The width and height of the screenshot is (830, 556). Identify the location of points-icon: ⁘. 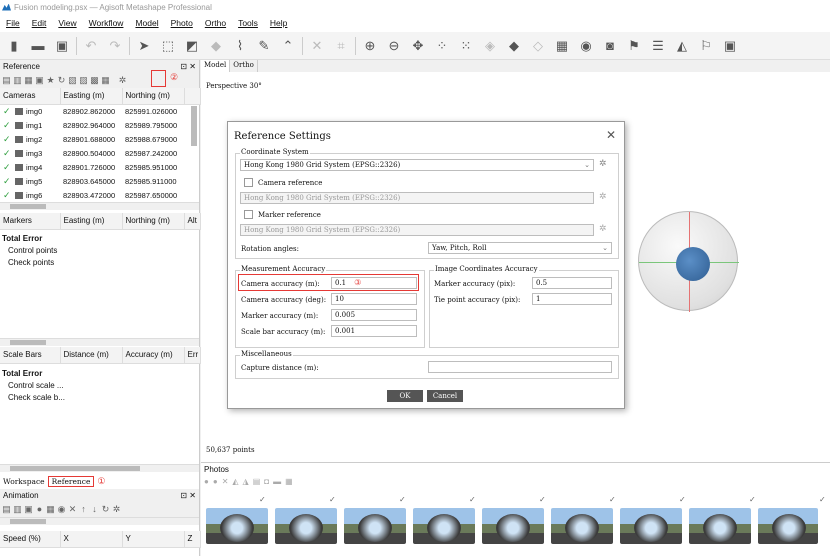
(442, 46).